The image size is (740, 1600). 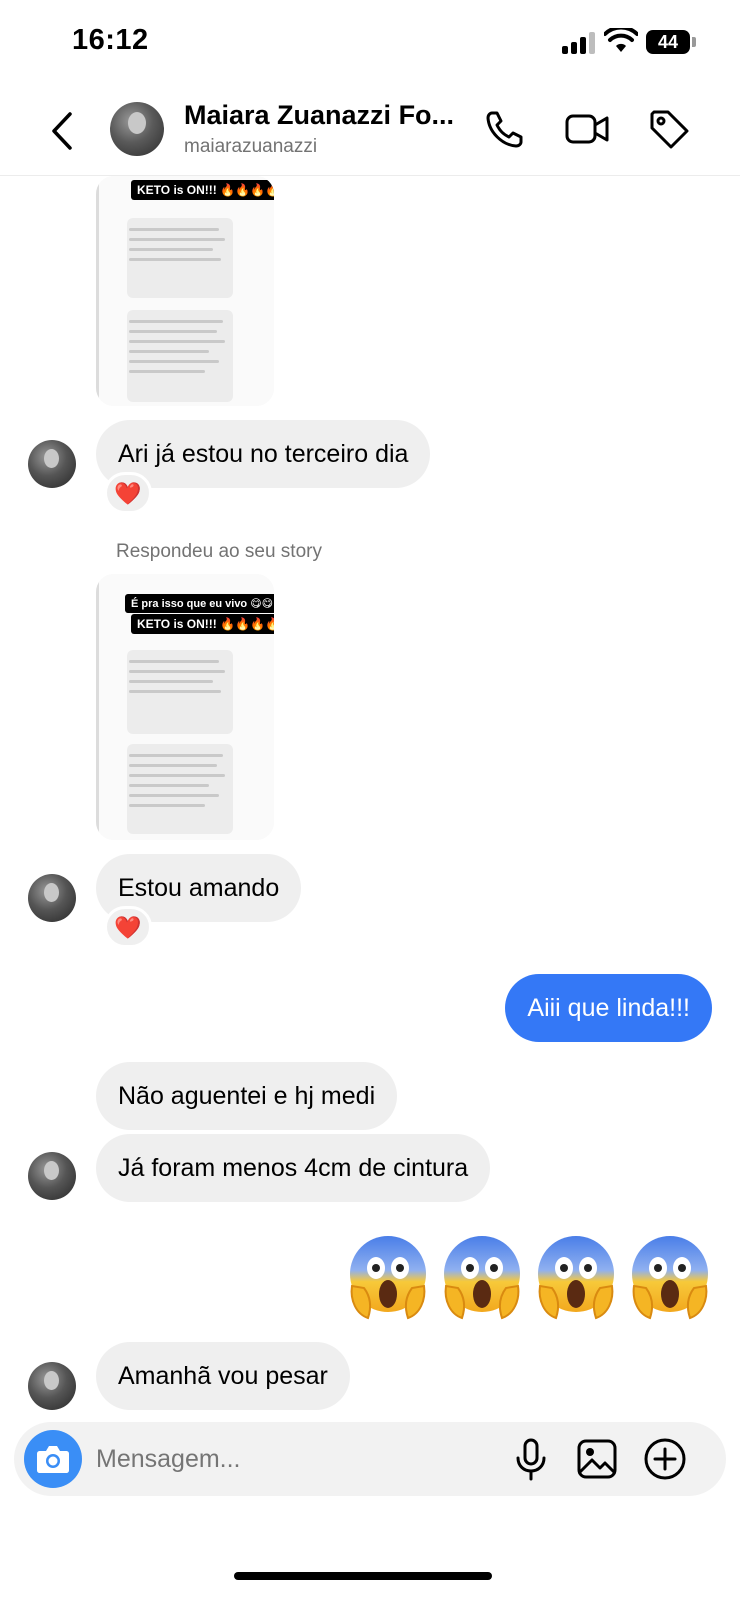 I want to click on tag-icon, so click(x=669, y=129).